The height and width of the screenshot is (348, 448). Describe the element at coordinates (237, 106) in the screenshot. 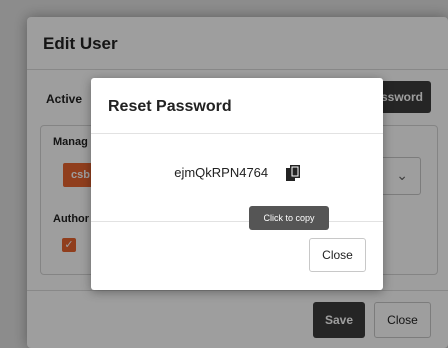

I see `modal-header: Reset Password` at that location.